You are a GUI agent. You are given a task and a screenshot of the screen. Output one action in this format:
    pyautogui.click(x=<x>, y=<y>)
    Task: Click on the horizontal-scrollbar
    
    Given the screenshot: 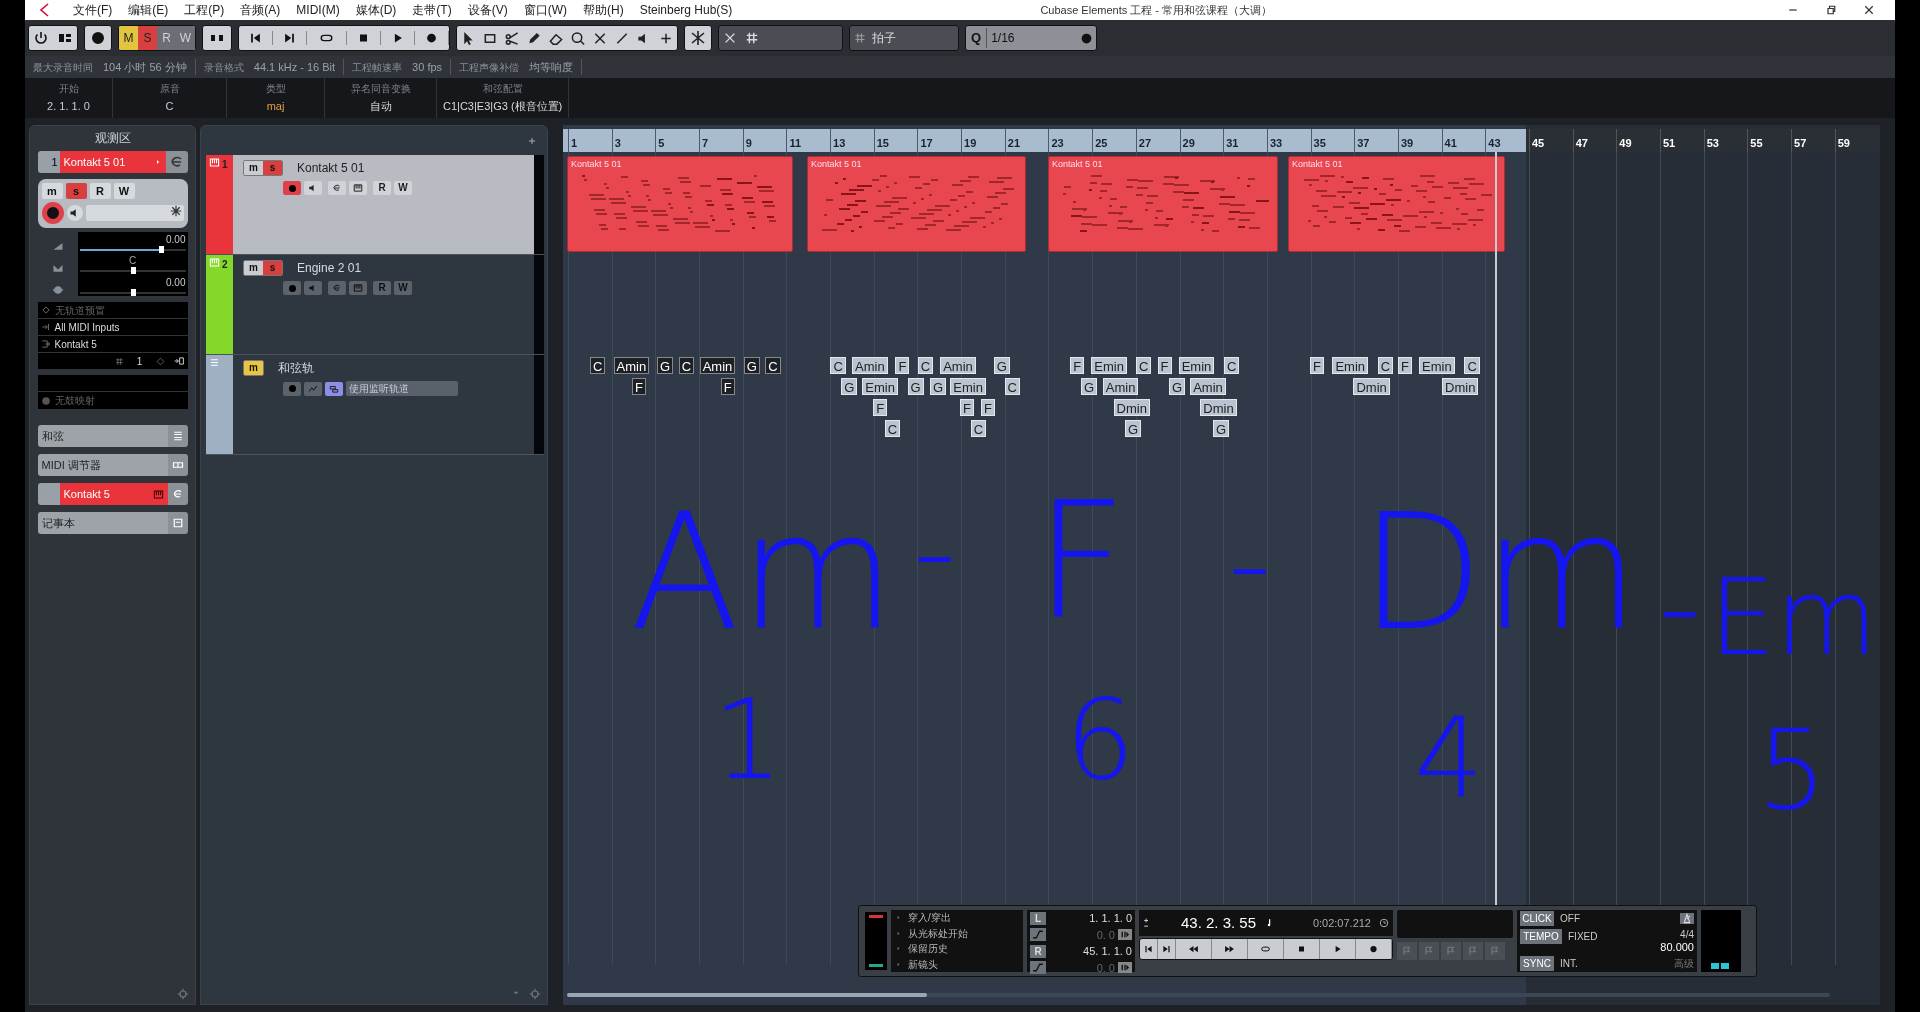 What is the action you would take?
    pyautogui.click(x=1198, y=995)
    